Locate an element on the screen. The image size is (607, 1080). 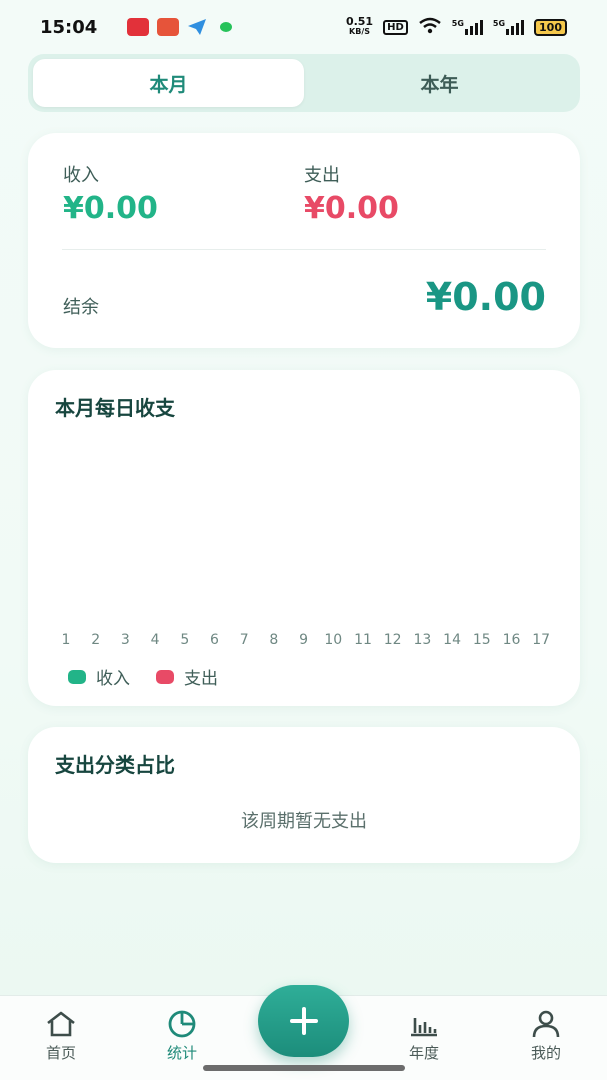
nav-item-home: 首页 is located at coordinates (61, 1036).